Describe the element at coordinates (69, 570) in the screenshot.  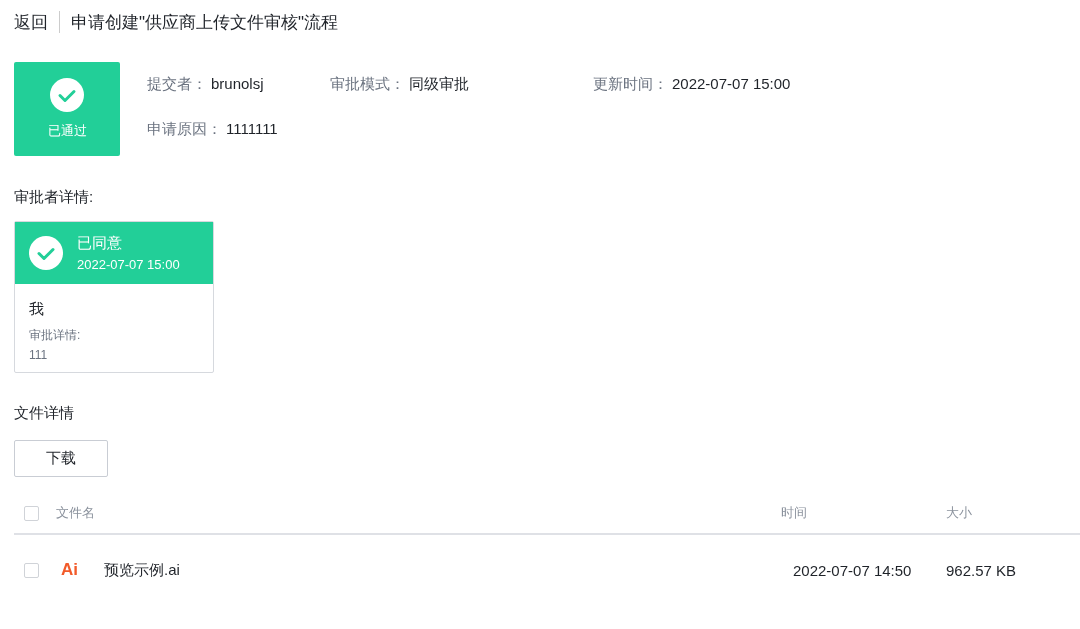
I see `file-type-icon: Ai` at that location.